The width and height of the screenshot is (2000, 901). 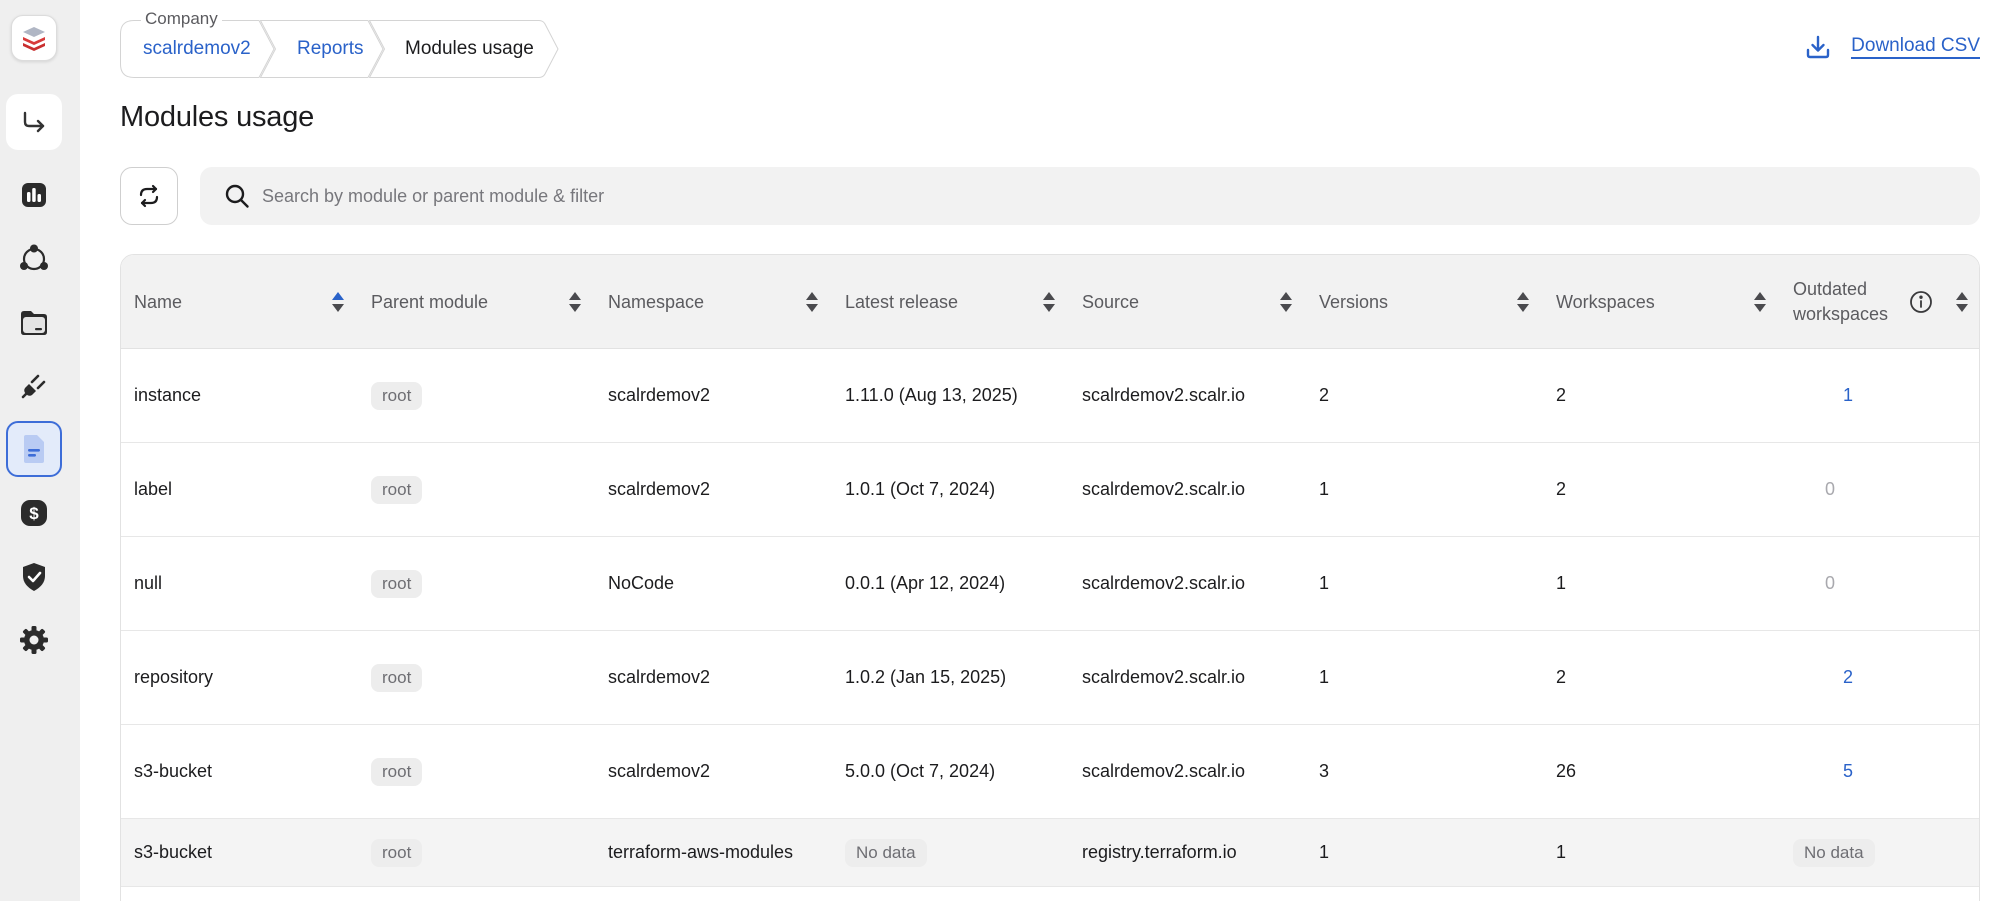 I want to click on sort-icon-workspaces, so click(x=1760, y=302).